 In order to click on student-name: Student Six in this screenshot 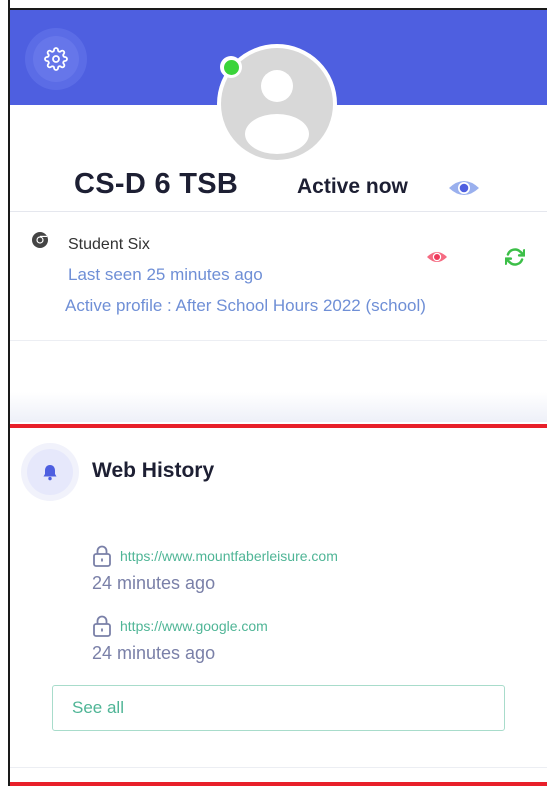, I will do `click(109, 244)`.